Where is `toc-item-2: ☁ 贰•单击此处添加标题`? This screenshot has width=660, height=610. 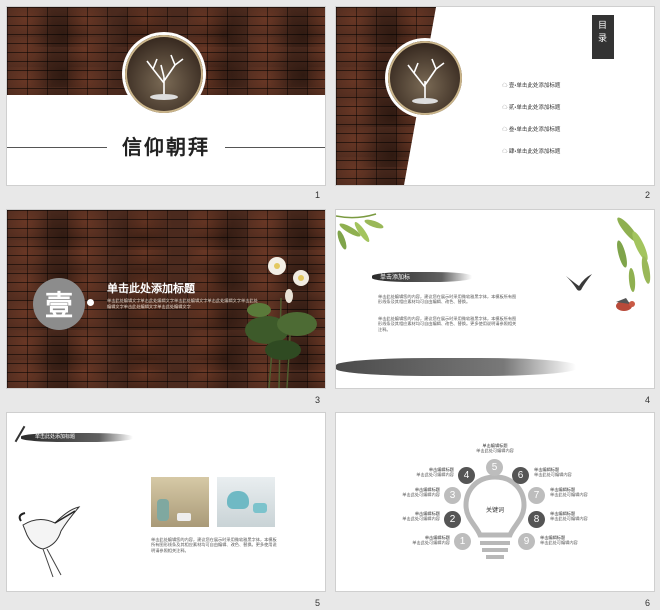 toc-item-2: ☁ 贰•单击此处添加标题 is located at coordinates (531, 107).